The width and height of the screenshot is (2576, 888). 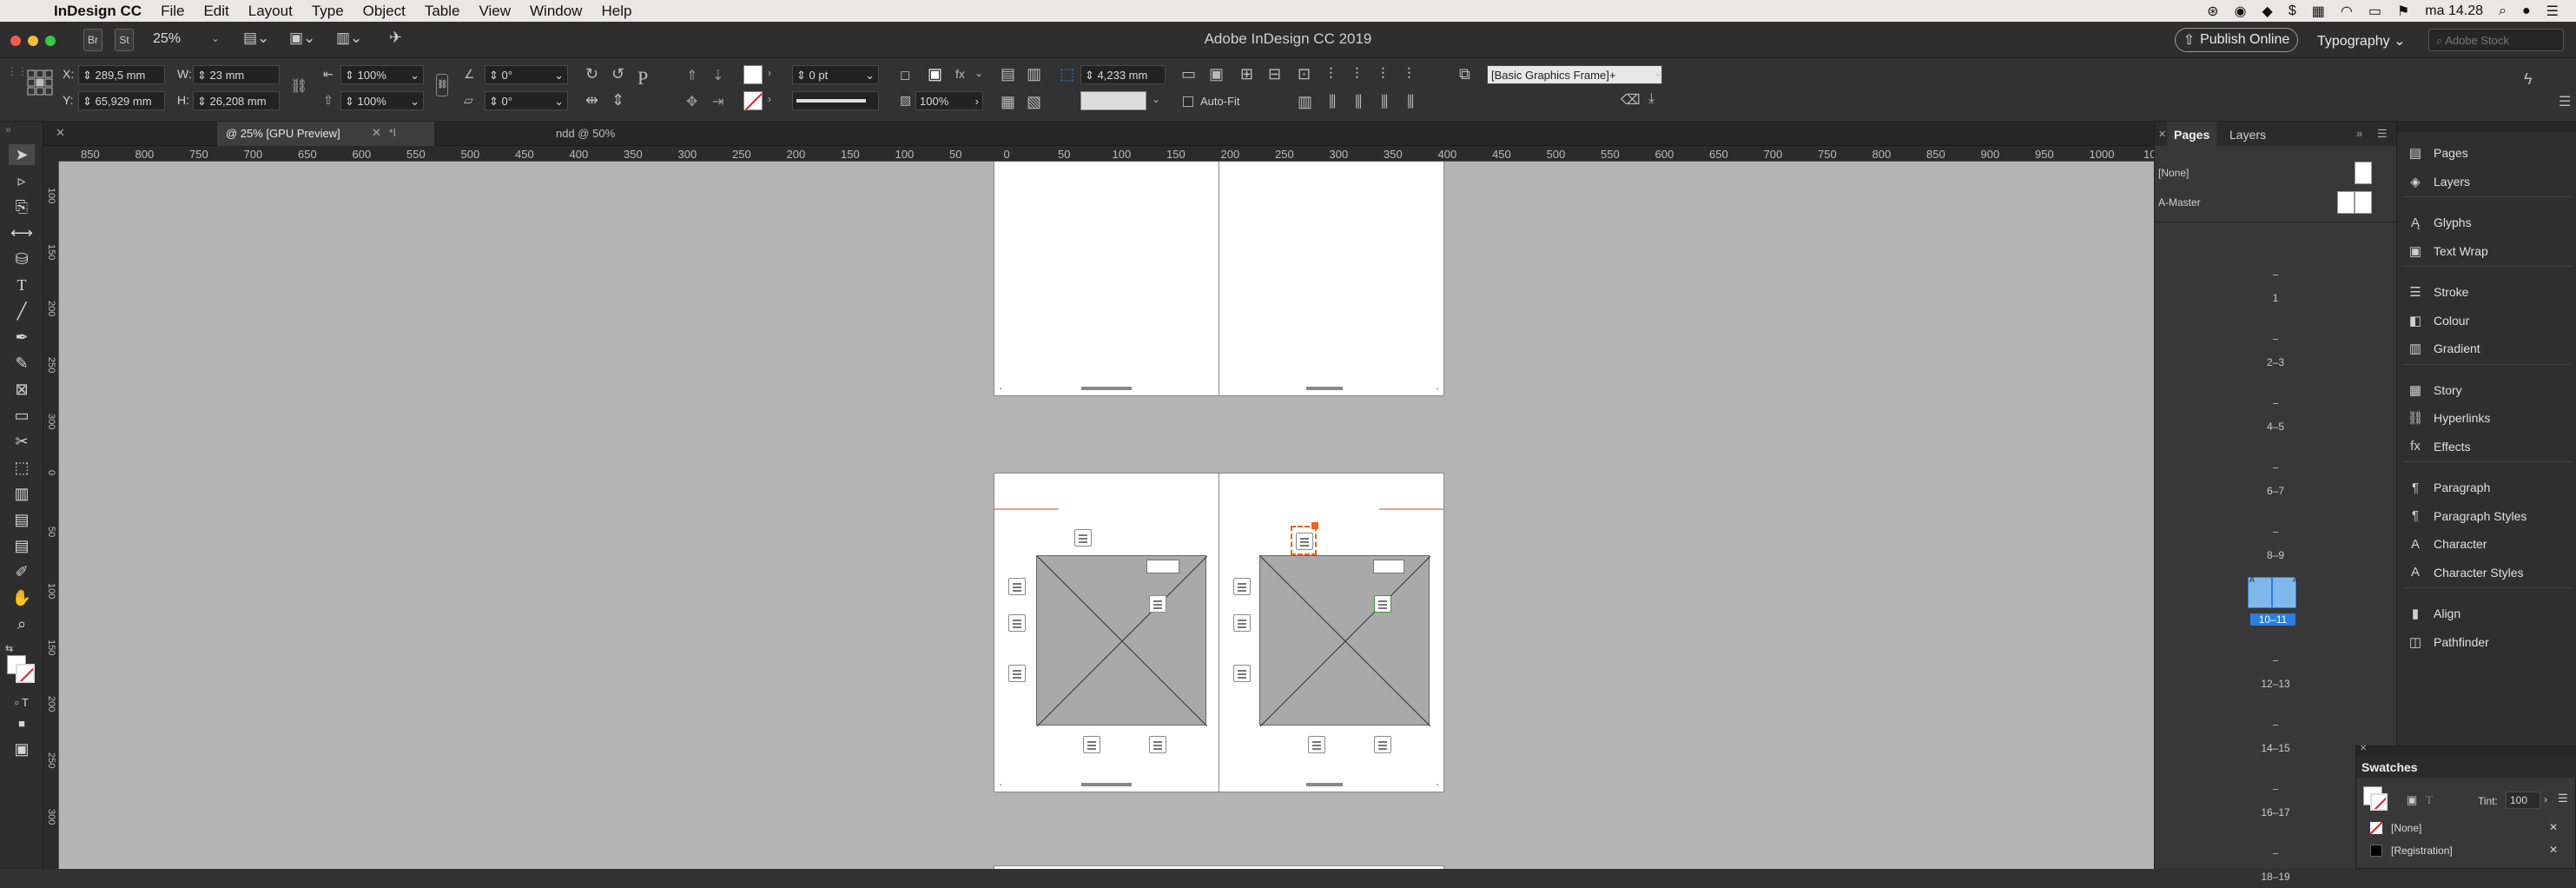 I want to click on distribute-h-icon: ⫼, so click(x=1384, y=102).